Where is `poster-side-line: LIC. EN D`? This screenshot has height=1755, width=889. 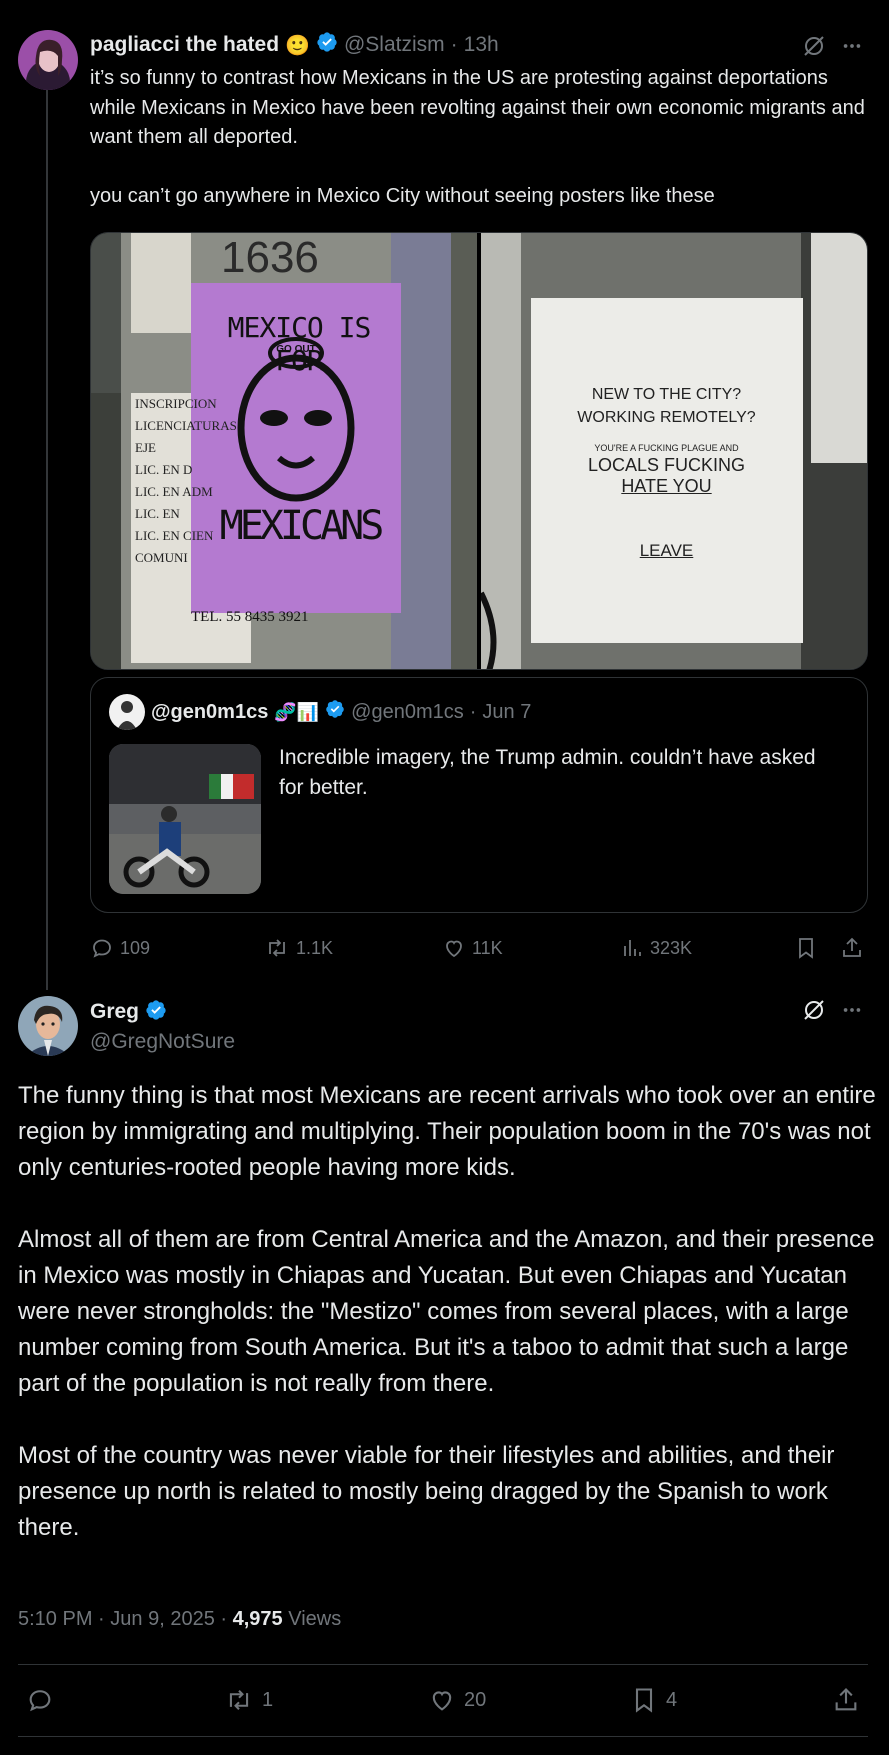 poster-side-line: LIC. EN D is located at coordinates (164, 469).